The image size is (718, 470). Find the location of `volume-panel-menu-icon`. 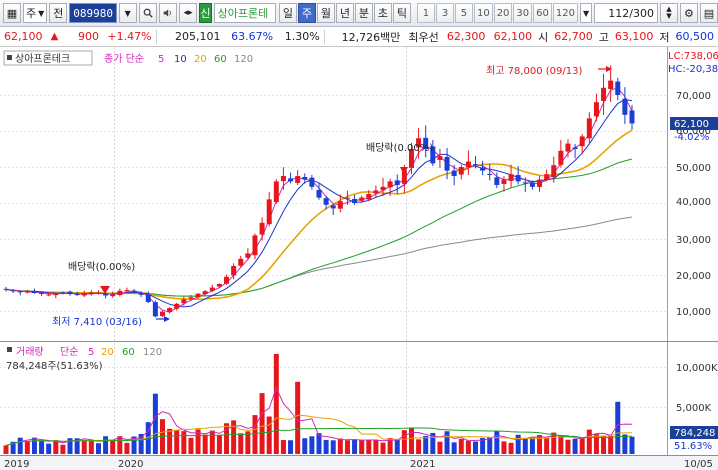

volume-panel-menu-icon is located at coordinates (9, 349).